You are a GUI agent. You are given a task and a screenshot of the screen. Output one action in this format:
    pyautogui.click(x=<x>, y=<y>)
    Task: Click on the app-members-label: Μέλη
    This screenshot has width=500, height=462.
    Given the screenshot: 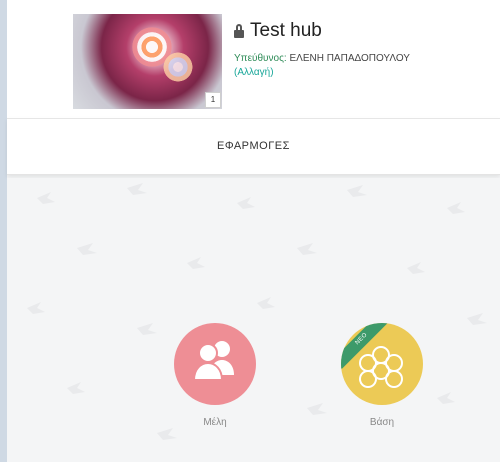 What is the action you would take?
    pyautogui.click(x=215, y=422)
    